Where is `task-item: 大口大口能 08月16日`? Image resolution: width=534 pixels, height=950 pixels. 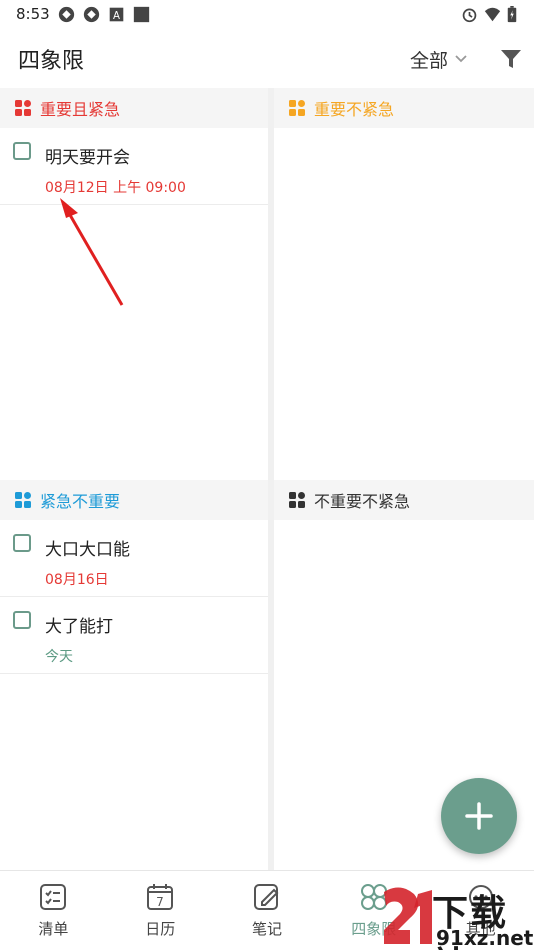 task-item: 大口大口能 08月16日 is located at coordinates (134, 558).